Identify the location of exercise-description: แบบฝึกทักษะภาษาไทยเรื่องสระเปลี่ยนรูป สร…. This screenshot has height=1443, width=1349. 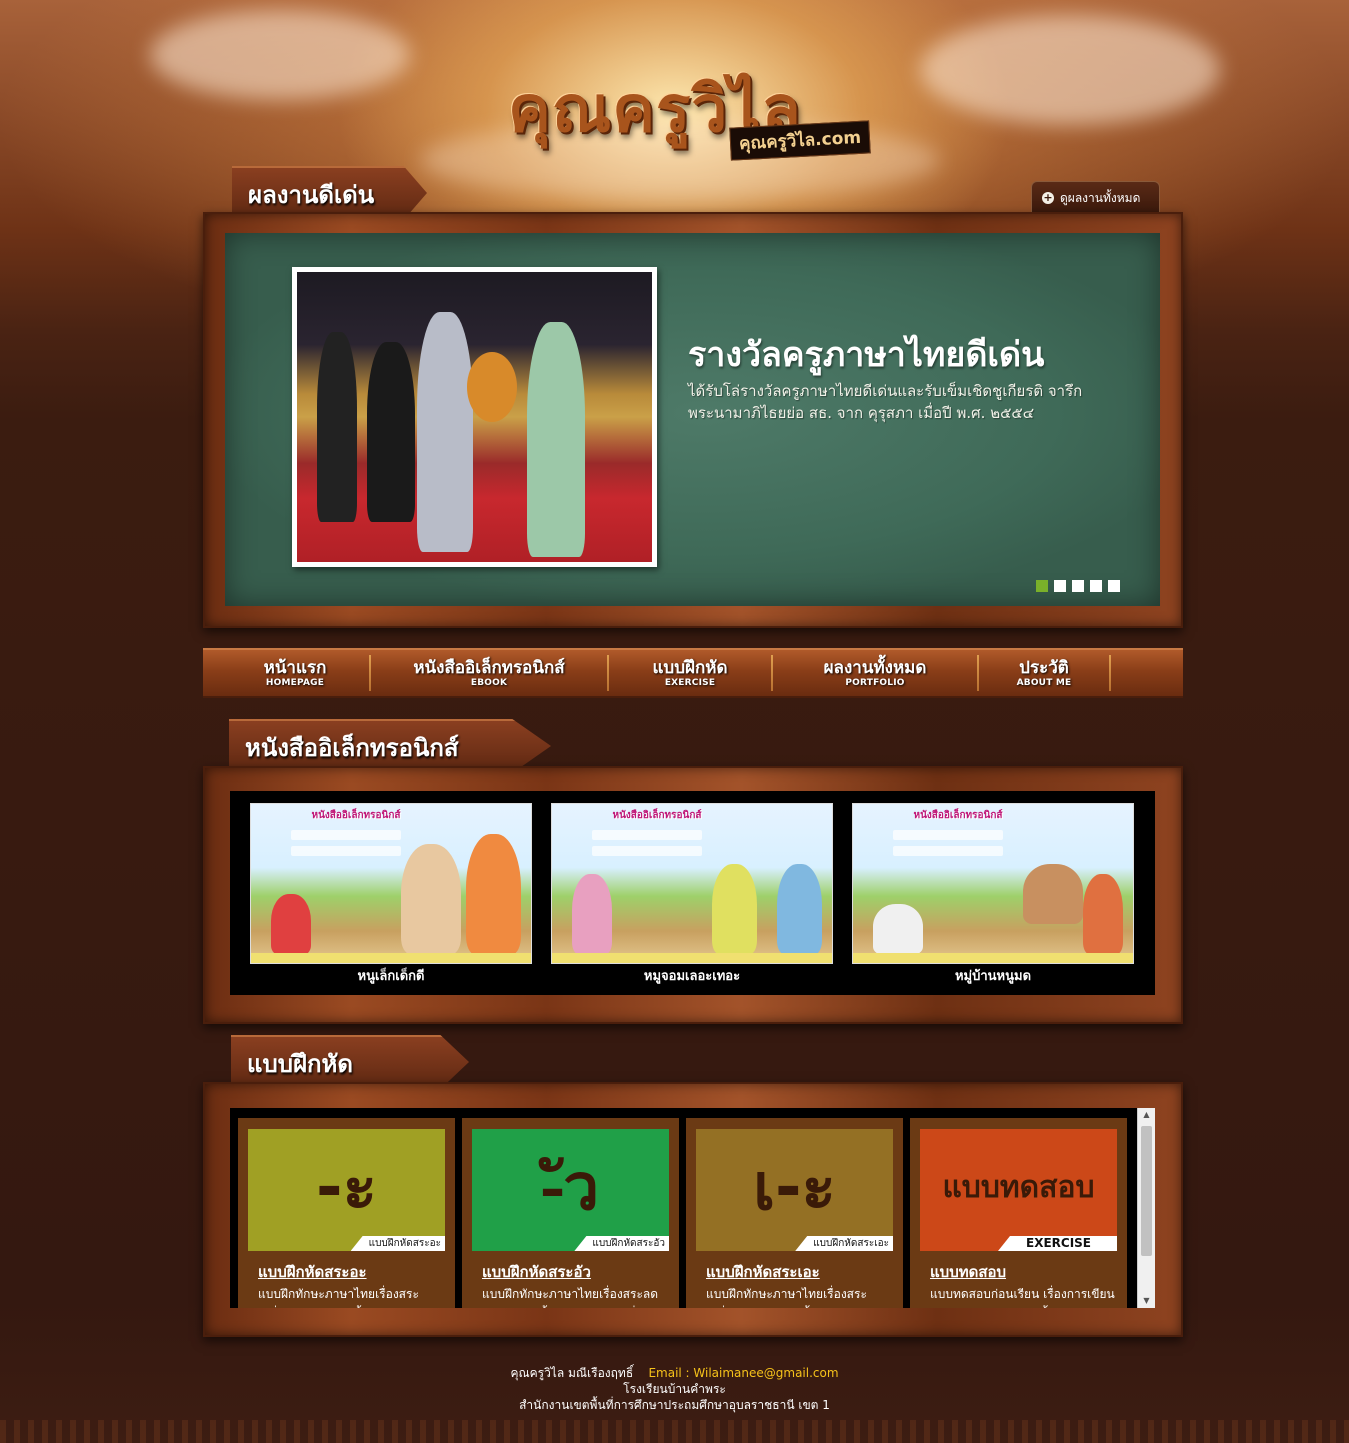
(346, 1297).